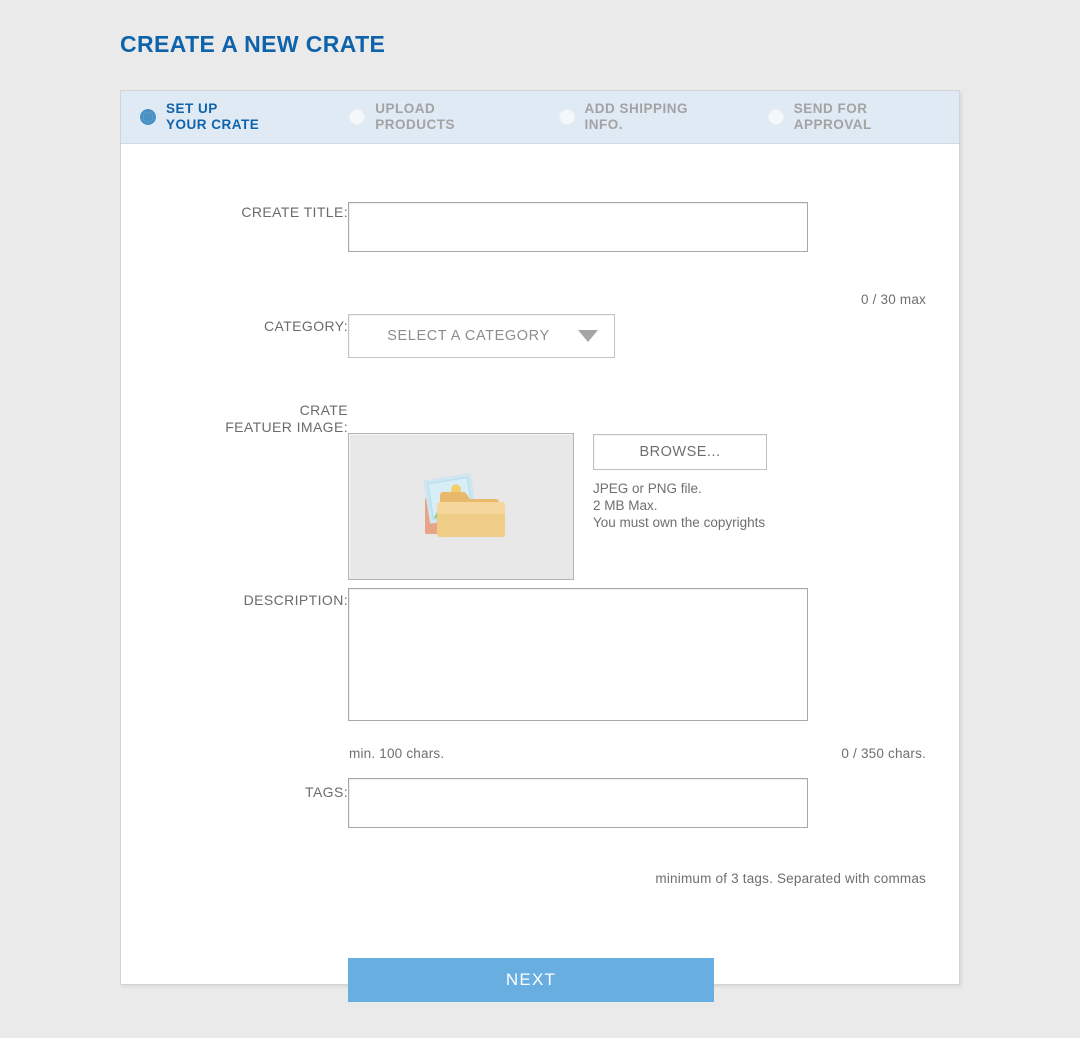  Describe the element at coordinates (295, 600) in the screenshot. I see `description-label: DESCRIPTION:` at that location.